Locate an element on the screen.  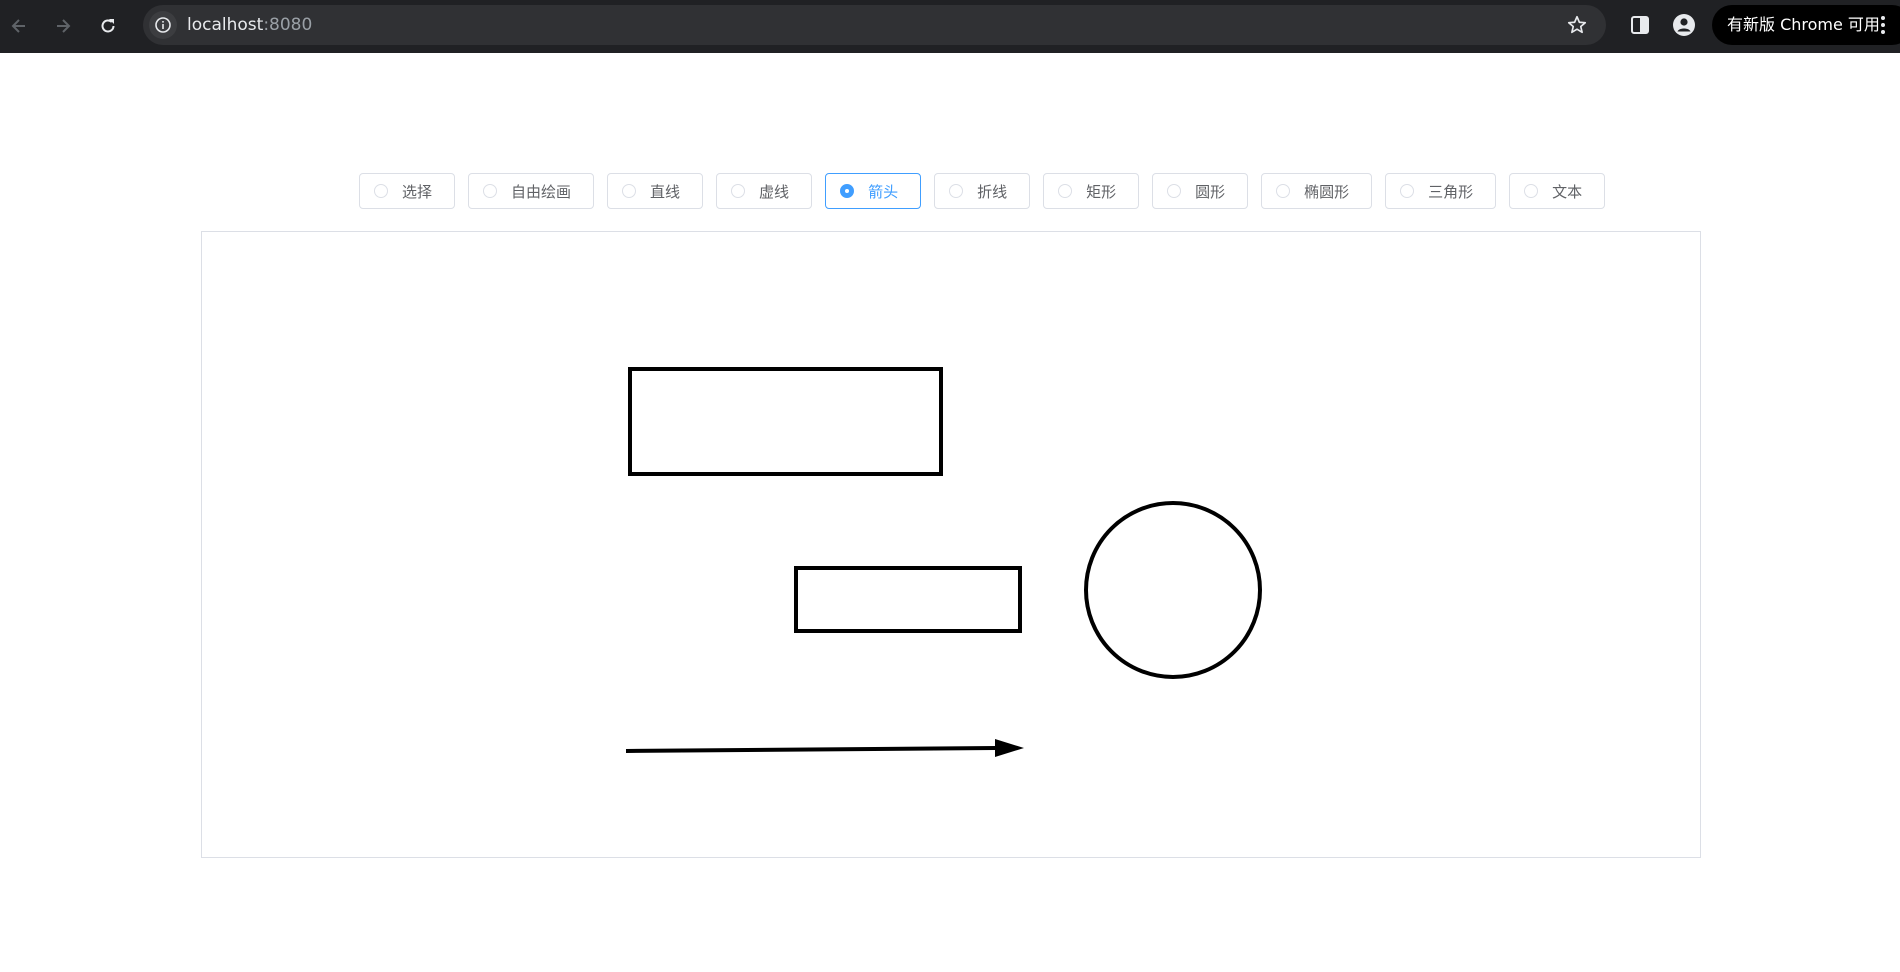
url-host: localhost is located at coordinates (225, 25).